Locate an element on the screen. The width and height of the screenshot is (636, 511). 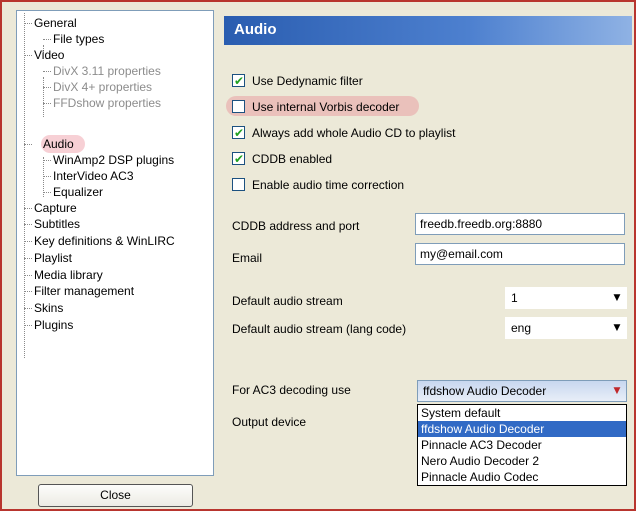
checkbox-label: Always add whole Audio CD to playlist is located at coordinates (354, 133).